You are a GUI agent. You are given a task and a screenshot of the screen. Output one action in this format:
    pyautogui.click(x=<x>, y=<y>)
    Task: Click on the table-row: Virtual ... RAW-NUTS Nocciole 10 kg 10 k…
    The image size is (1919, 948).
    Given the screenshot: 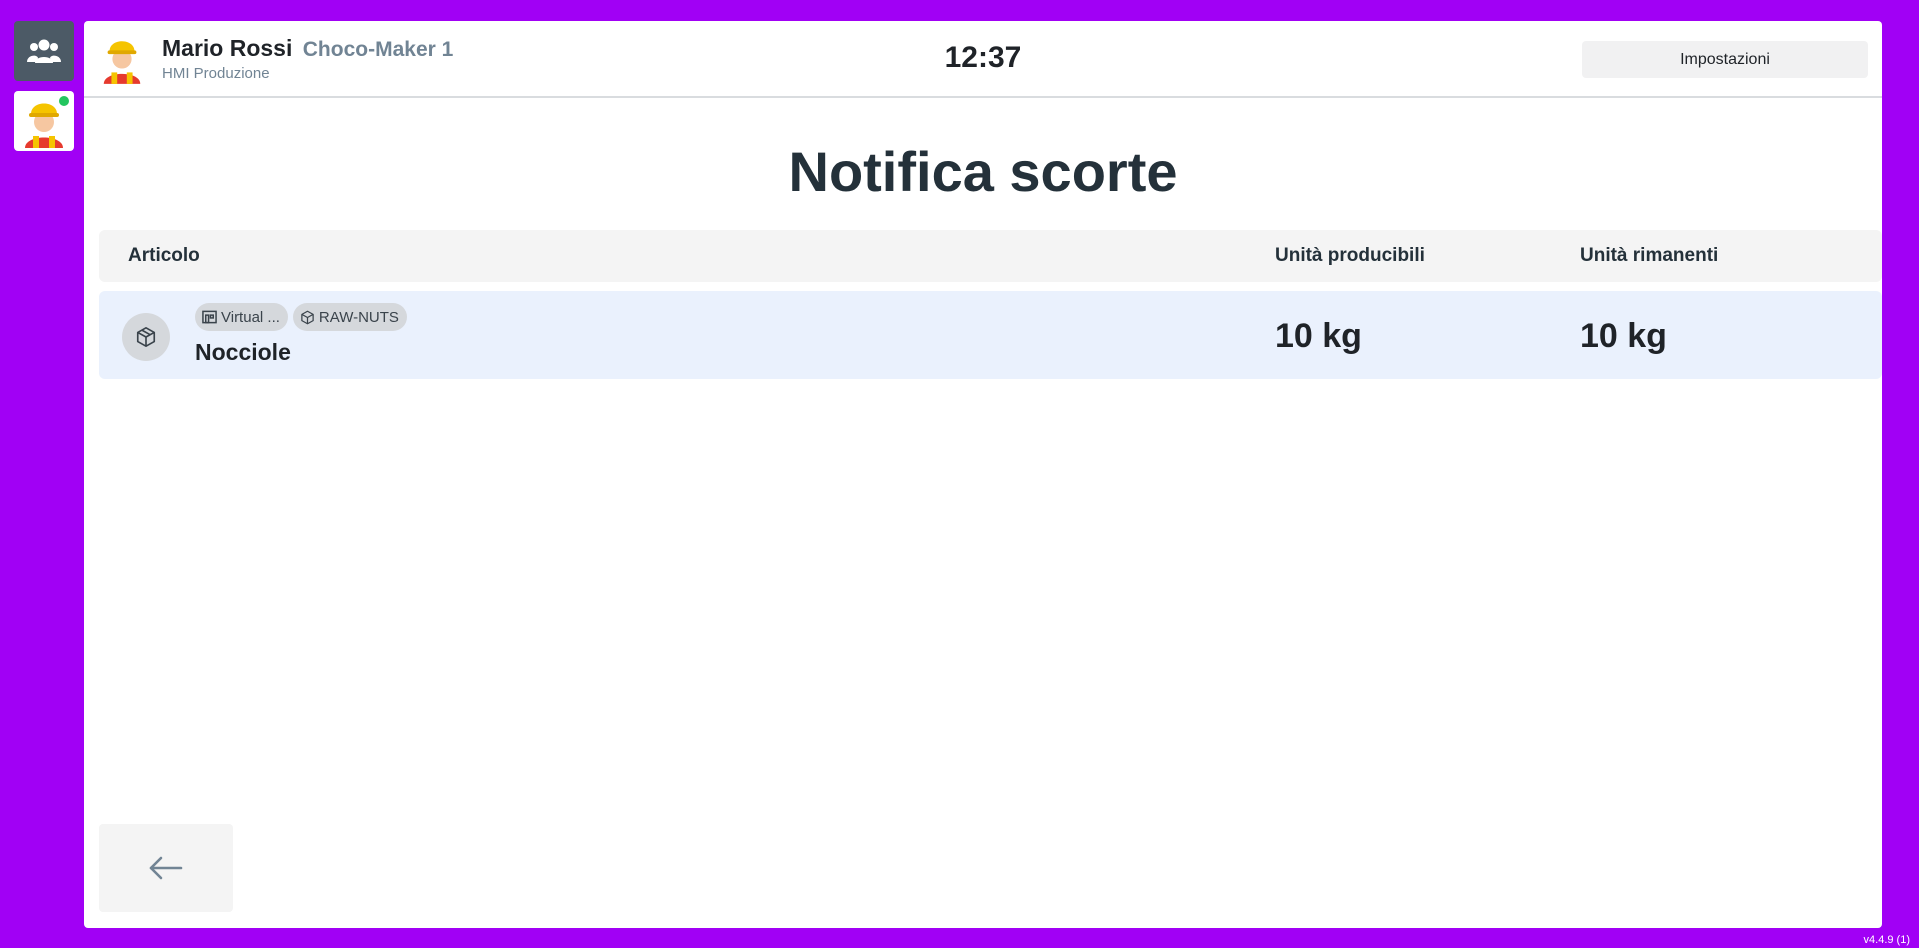 What is the action you would take?
    pyautogui.click(x=990, y=335)
    